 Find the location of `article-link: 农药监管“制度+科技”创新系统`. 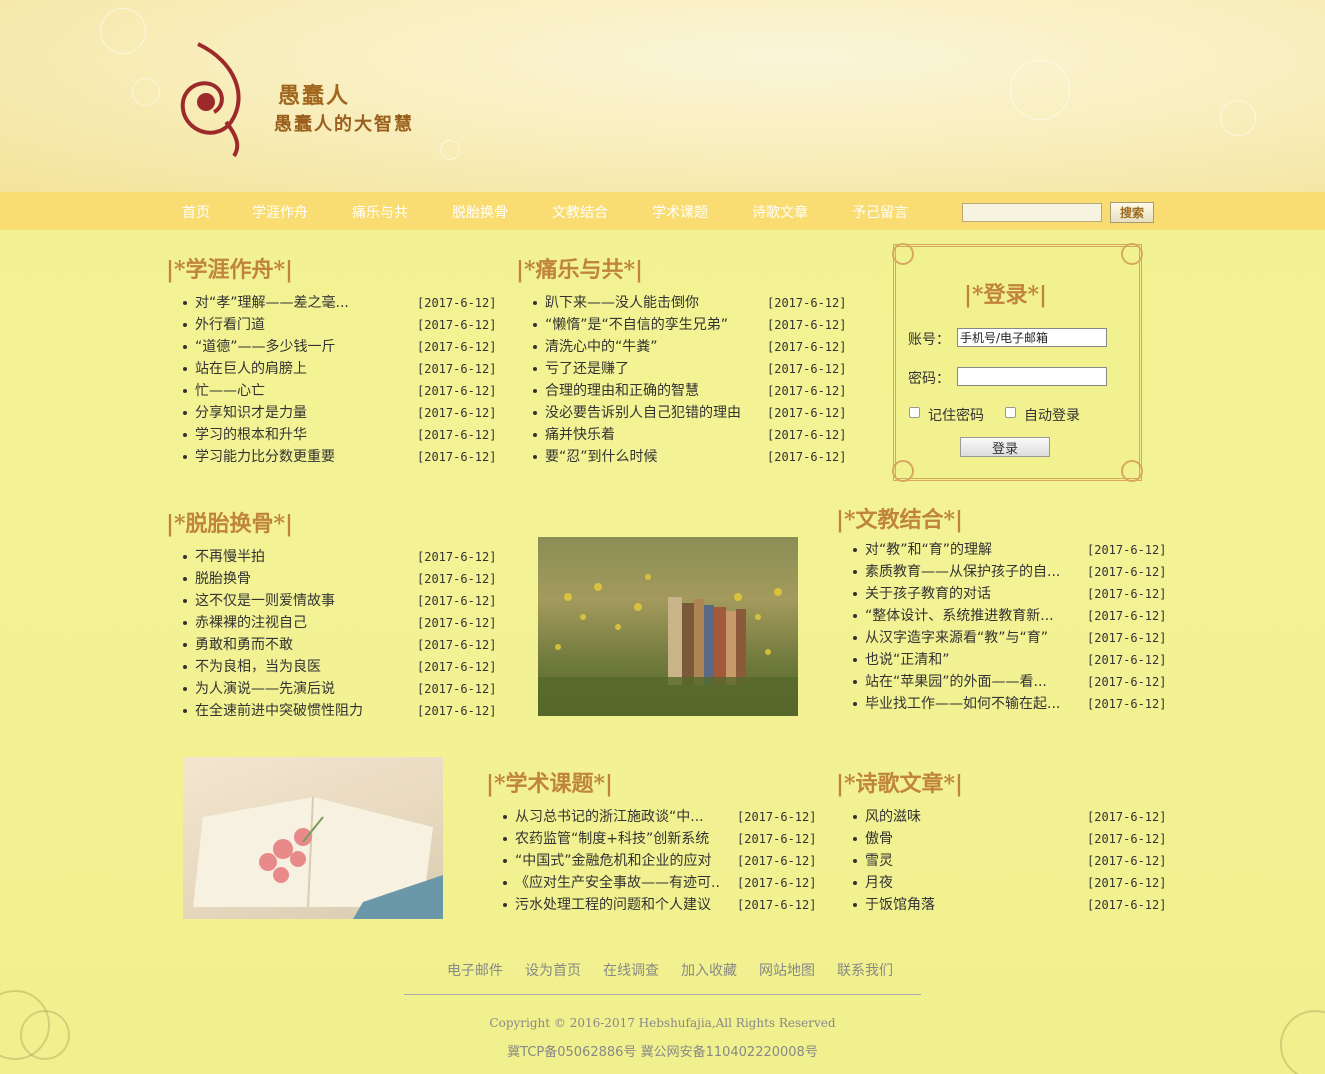

article-link: 农药监管“制度+科技”创新系统 is located at coordinates (620, 839).